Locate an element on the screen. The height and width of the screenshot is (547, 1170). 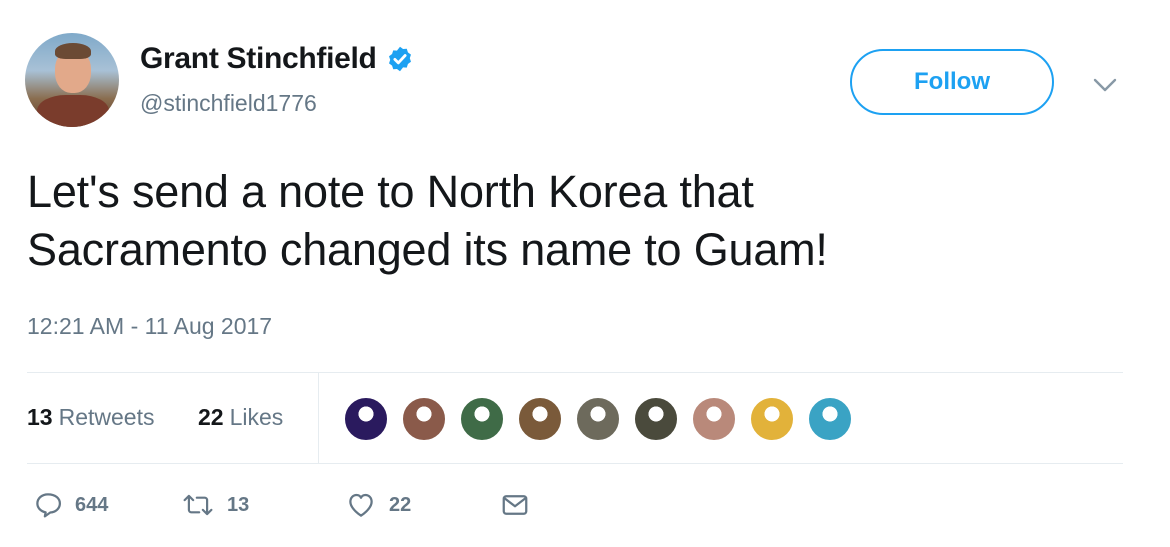
like-count: 22 is located at coordinates (400, 504).